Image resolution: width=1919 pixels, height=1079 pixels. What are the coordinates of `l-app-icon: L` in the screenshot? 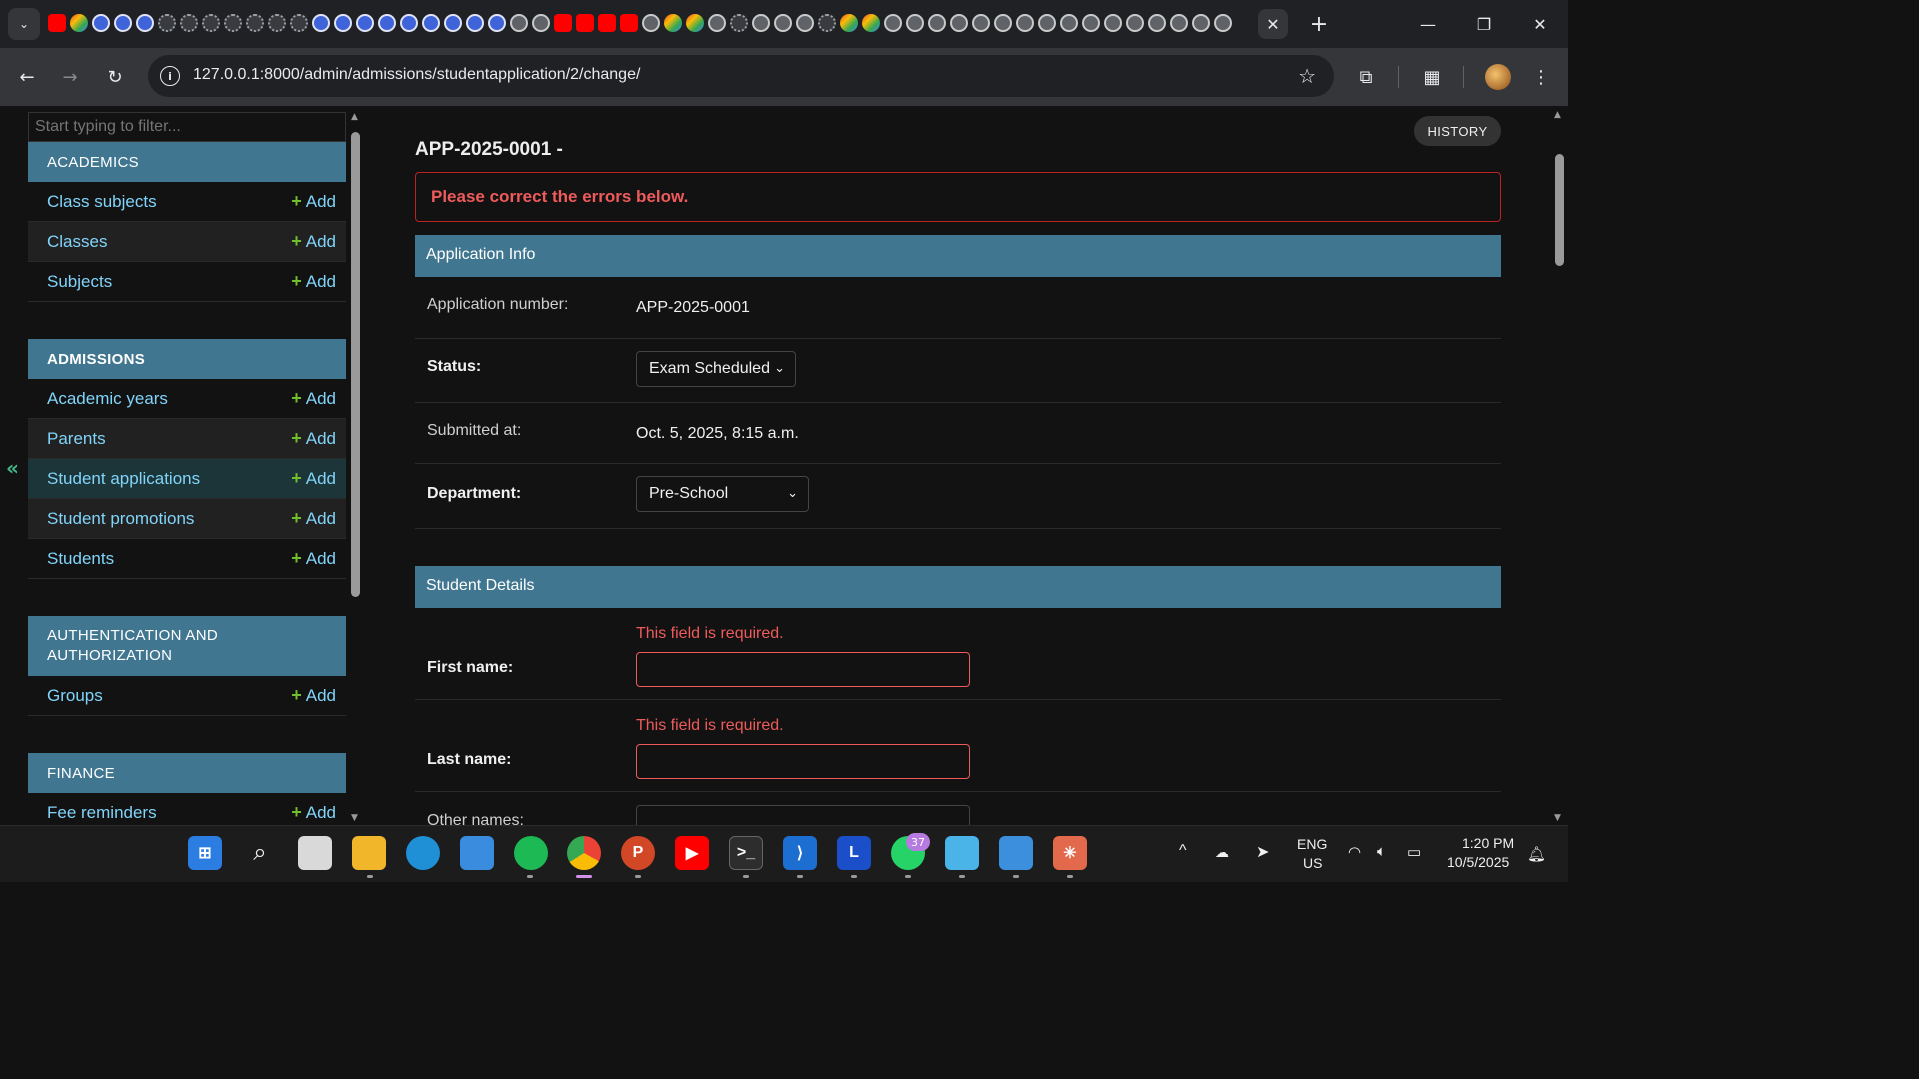 It's located at (854, 853).